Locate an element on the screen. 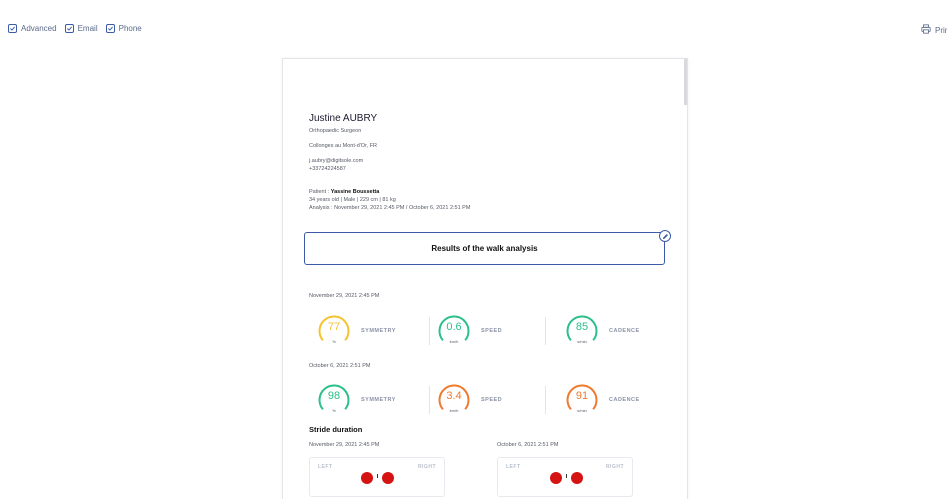  patient-name: Yassine Boussetta is located at coordinates (355, 192).